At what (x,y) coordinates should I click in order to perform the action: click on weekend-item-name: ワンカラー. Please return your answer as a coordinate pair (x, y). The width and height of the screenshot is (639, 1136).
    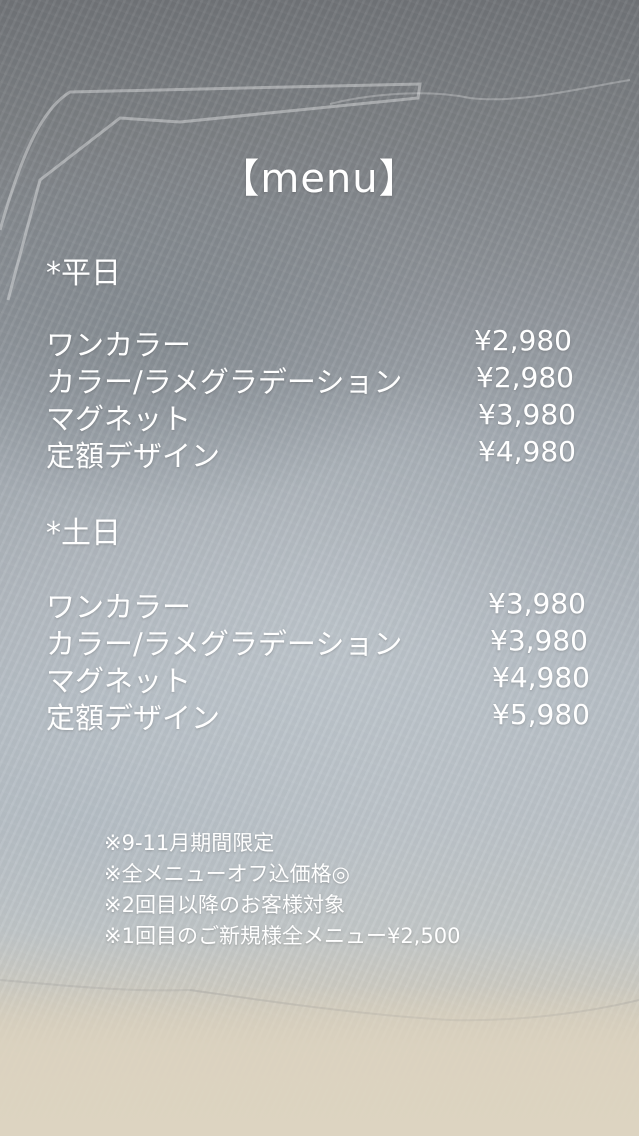
    Looking at the image, I should click on (119, 607).